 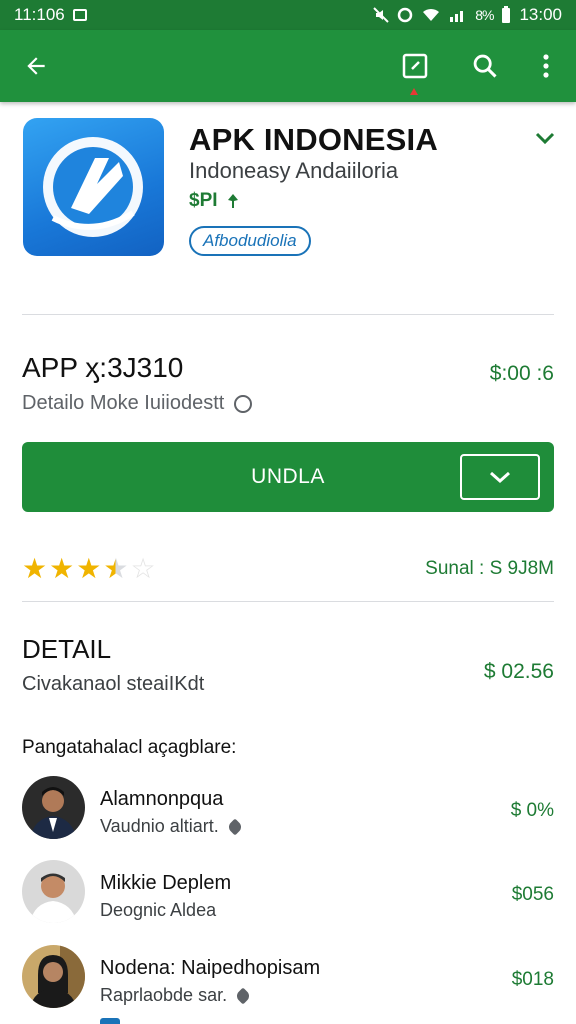 What do you see at coordinates (162, 799) in the screenshot?
I see `reviewer-name: Alamnonpqua` at bounding box center [162, 799].